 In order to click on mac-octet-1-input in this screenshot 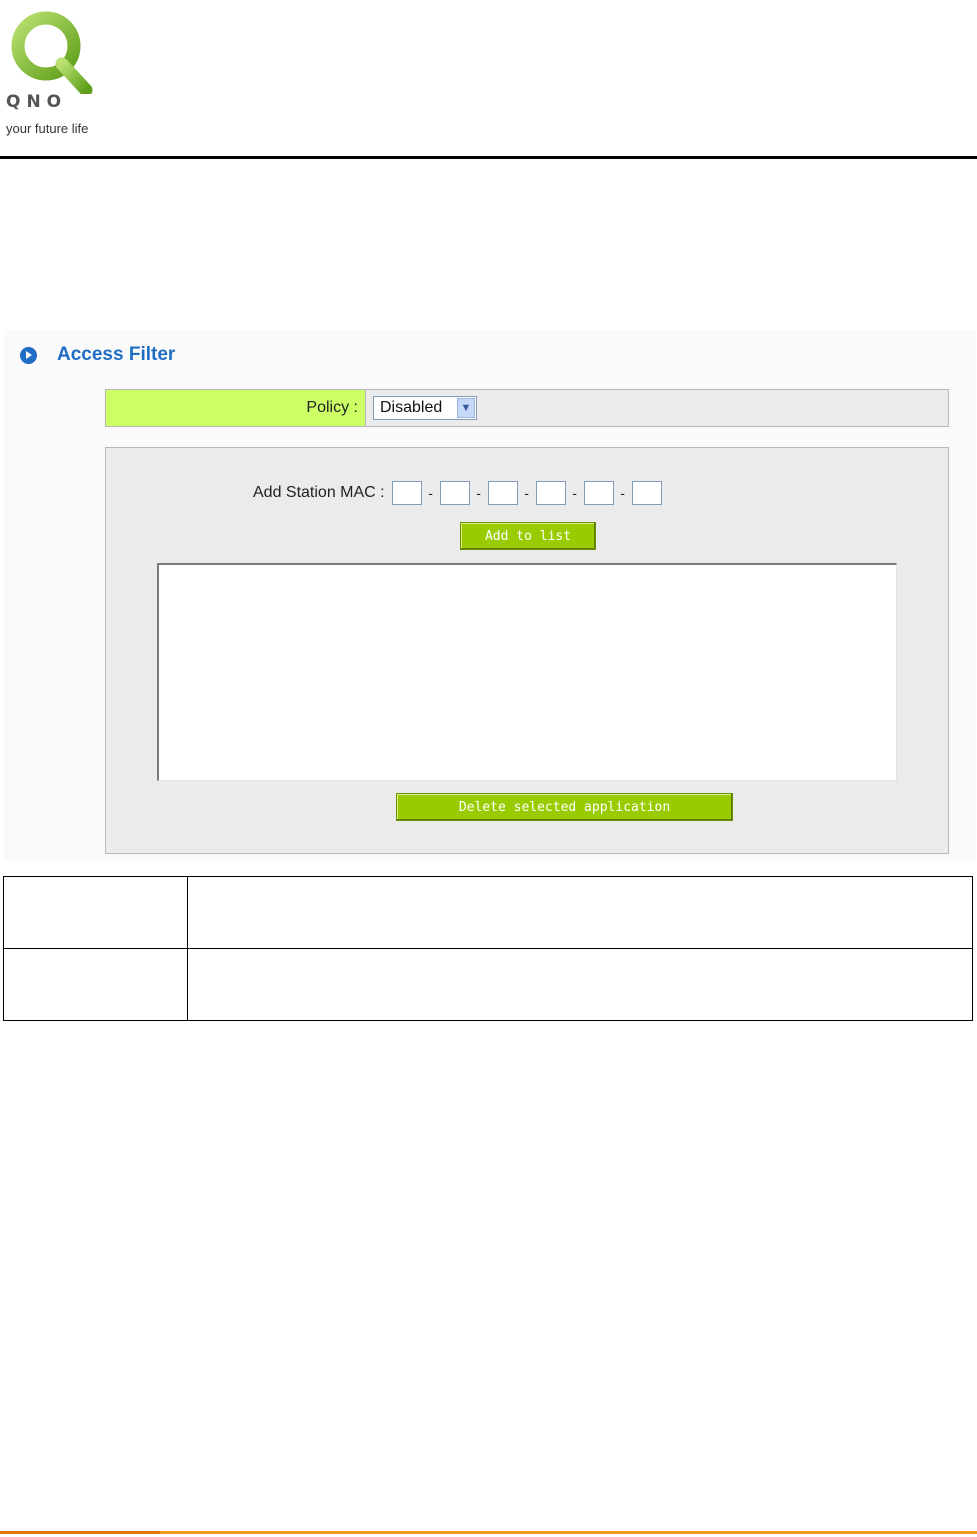, I will do `click(406, 493)`.